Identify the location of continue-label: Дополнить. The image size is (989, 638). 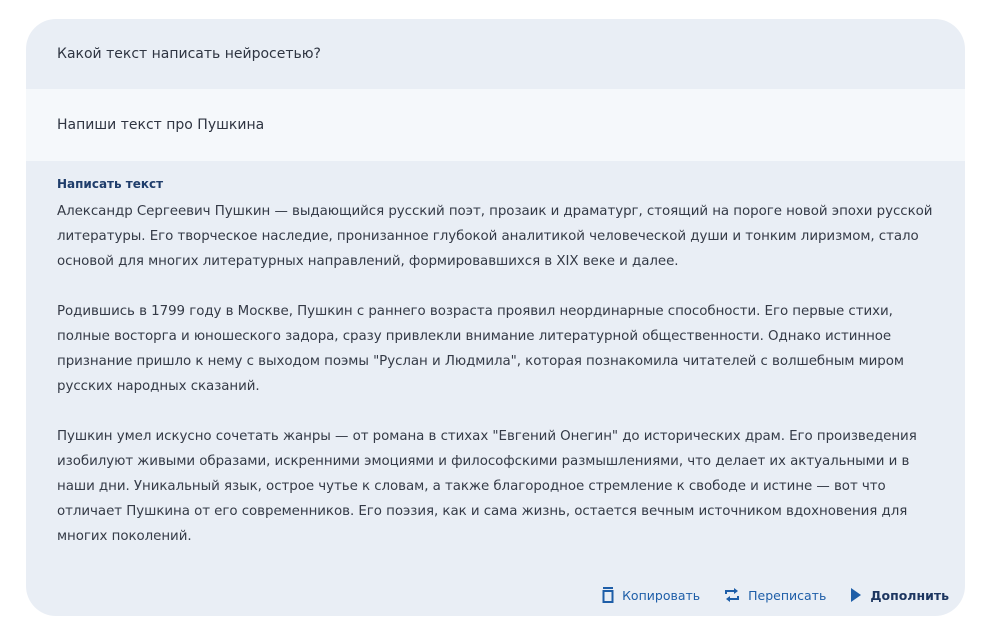
(909, 595).